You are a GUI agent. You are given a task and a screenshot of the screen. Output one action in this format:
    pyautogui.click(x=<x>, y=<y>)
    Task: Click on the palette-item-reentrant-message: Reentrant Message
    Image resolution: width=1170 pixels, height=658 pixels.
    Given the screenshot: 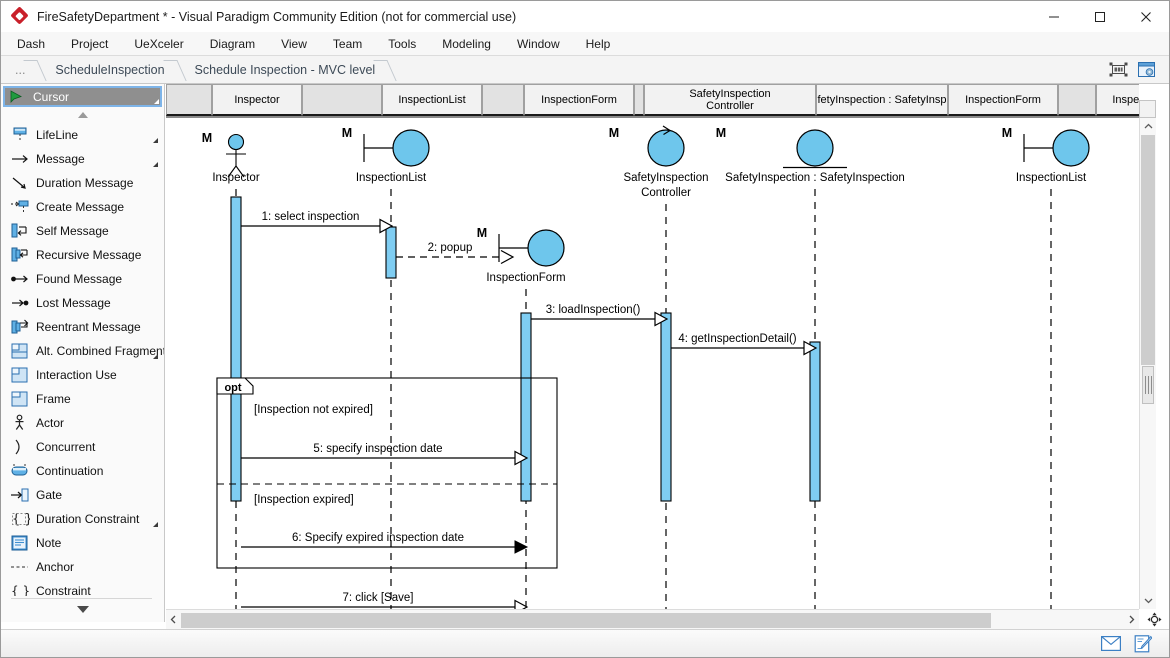 What is the action you would take?
    pyautogui.click(x=82, y=327)
    